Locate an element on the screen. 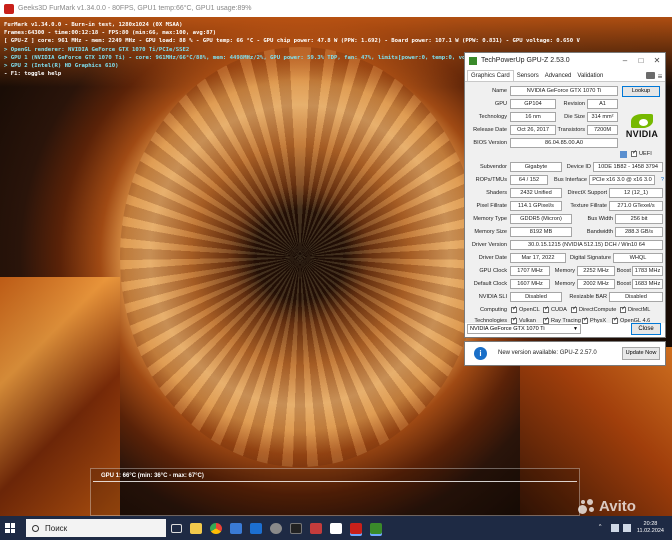  bus-interface-value: PCIe x16 3.0 @ x16 3.0 is located at coordinates (622, 180).